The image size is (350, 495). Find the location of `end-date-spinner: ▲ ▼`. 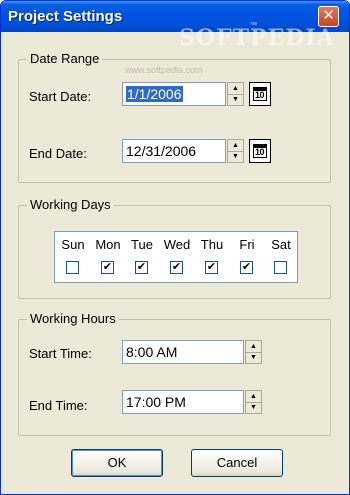

end-date-spinner: ▲ ▼ is located at coordinates (235, 151).